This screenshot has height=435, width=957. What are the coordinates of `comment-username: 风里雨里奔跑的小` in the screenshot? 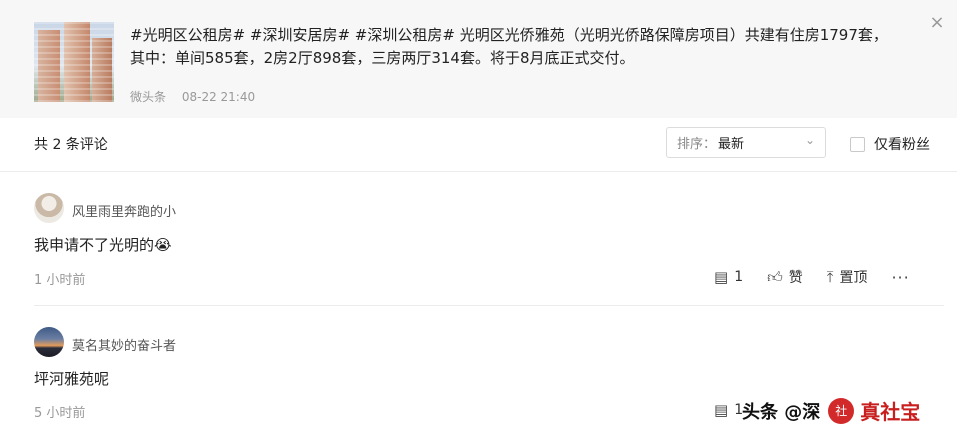 It's located at (124, 210).